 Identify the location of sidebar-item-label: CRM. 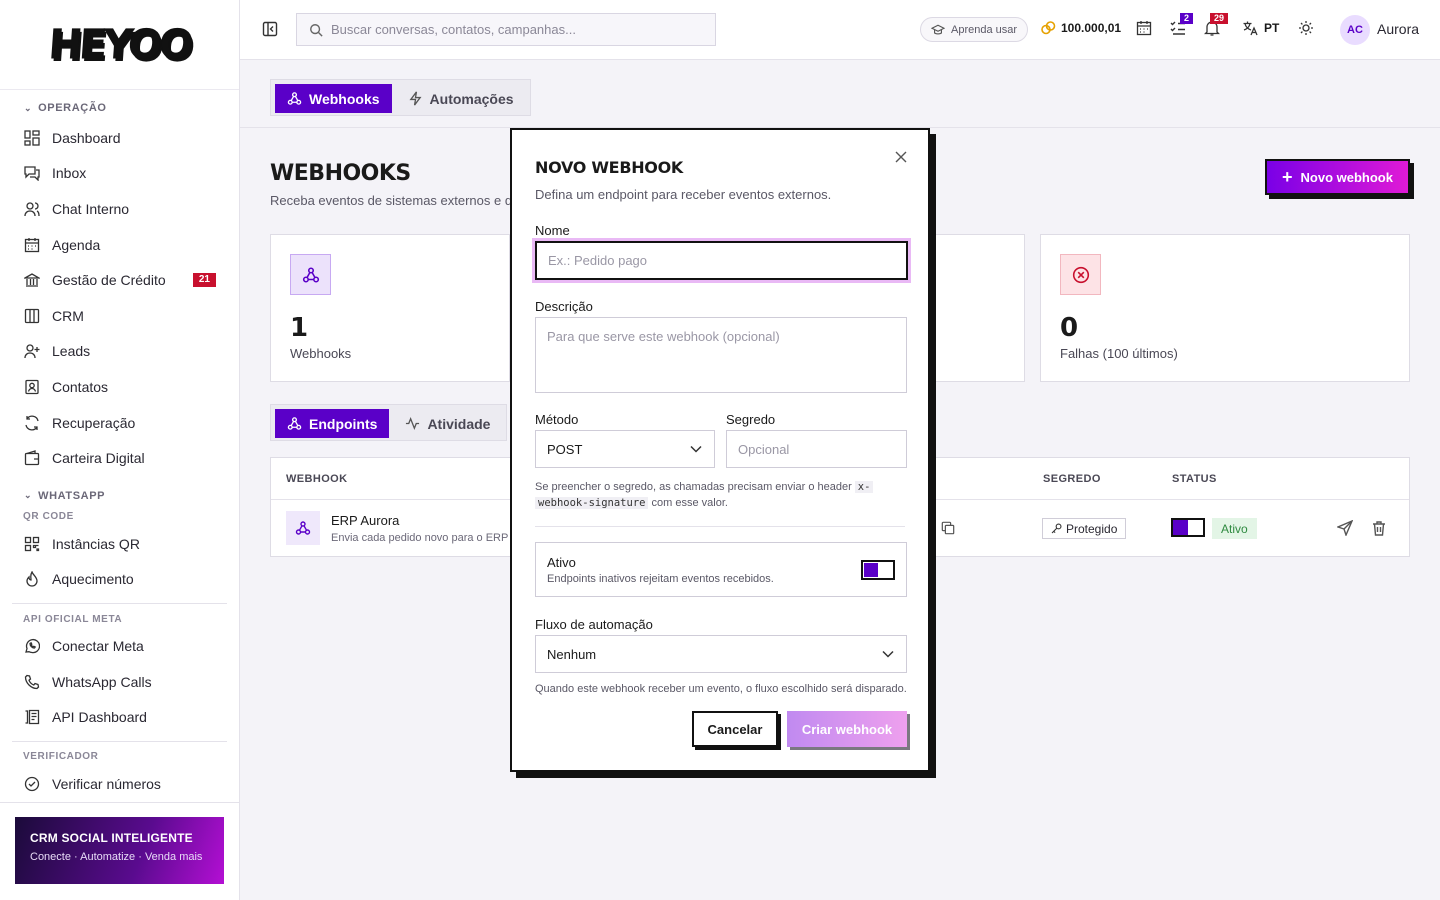
(68, 315).